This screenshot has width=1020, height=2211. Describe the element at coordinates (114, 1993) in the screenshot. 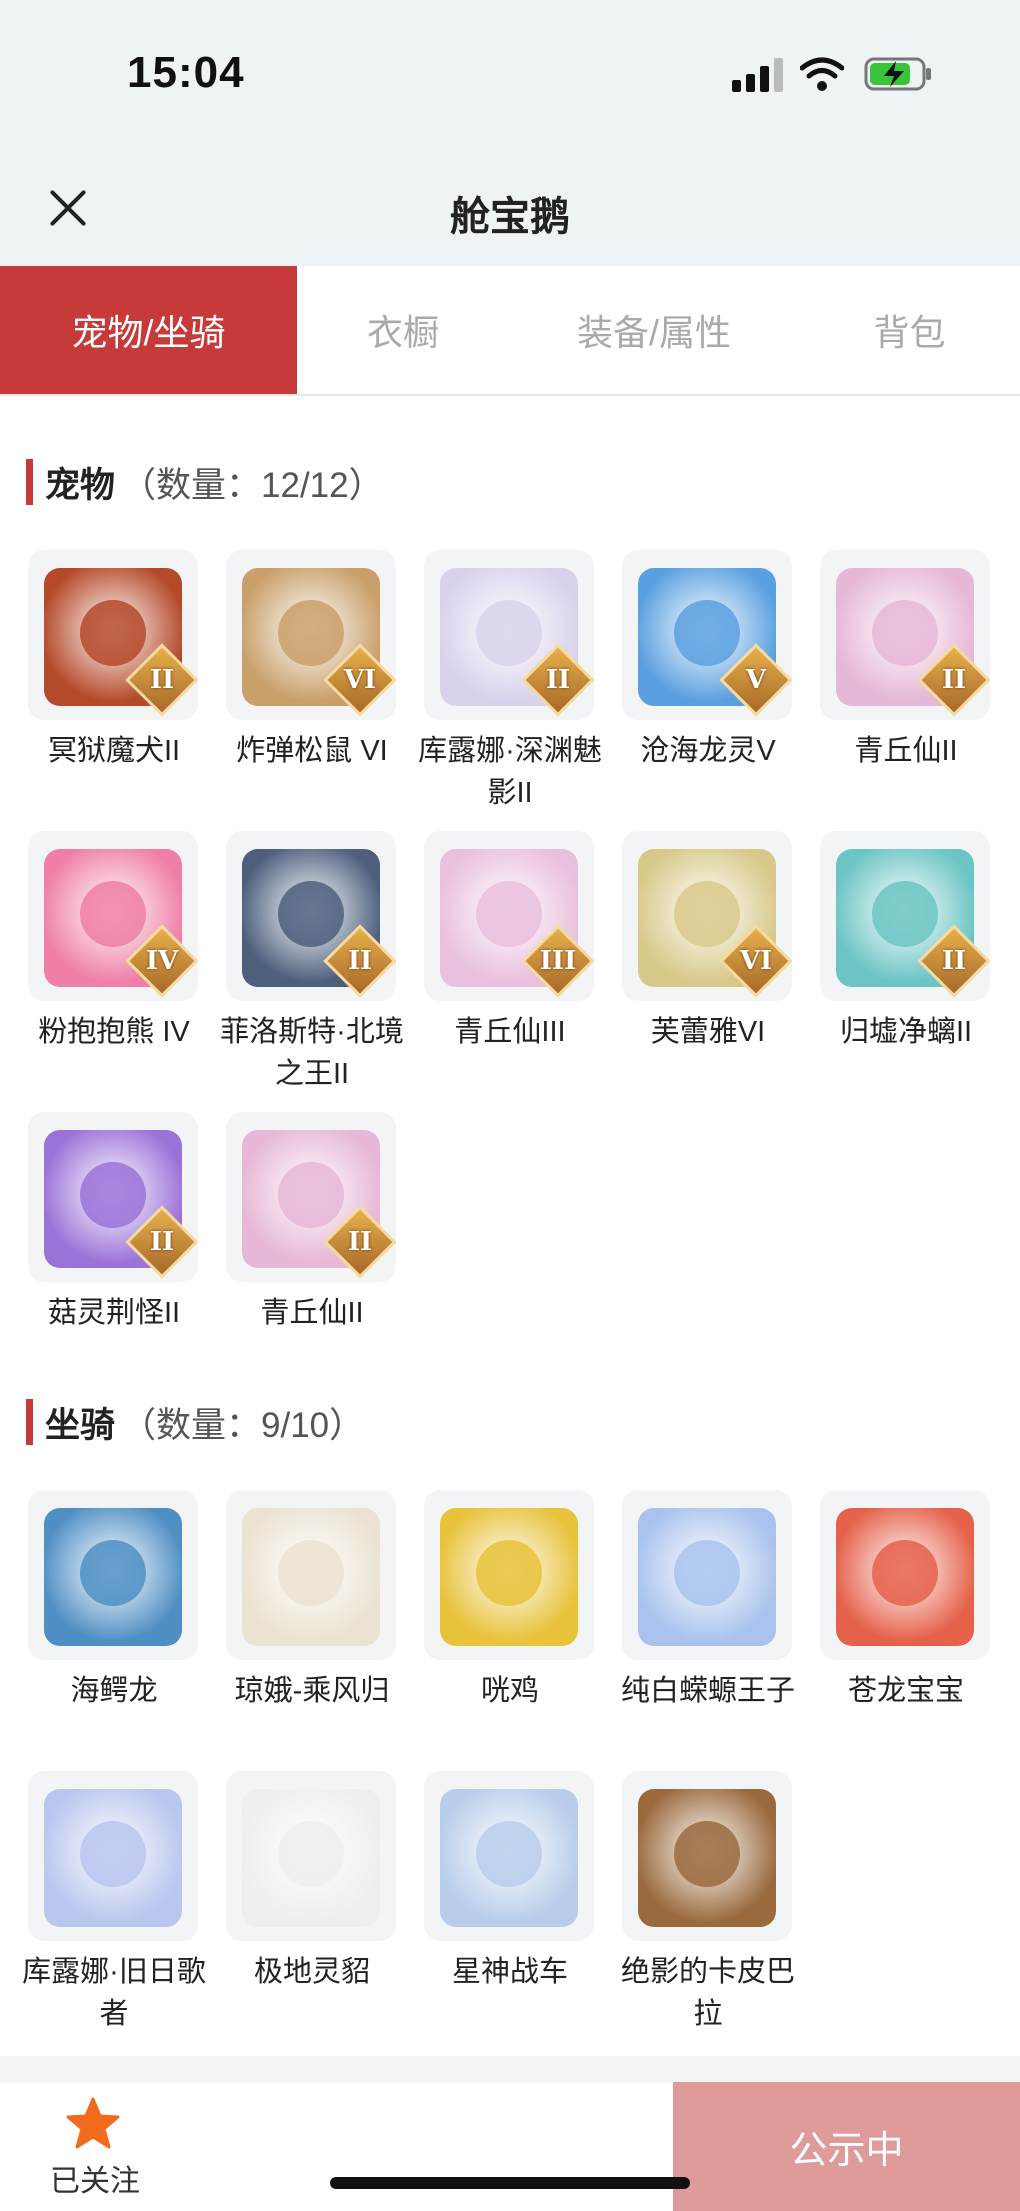

I see `mount-name: 库露娜·旧日歌者` at that location.